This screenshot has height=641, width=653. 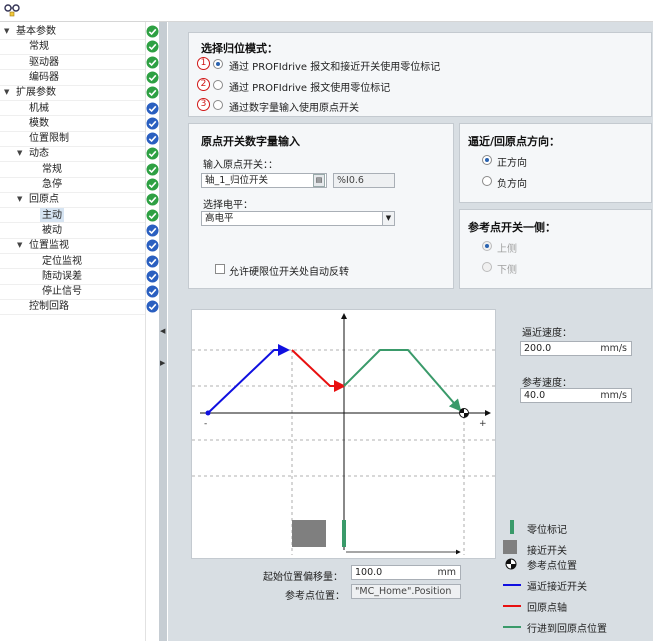 I want to click on tree-item-label: 回原点, so click(x=44, y=200).